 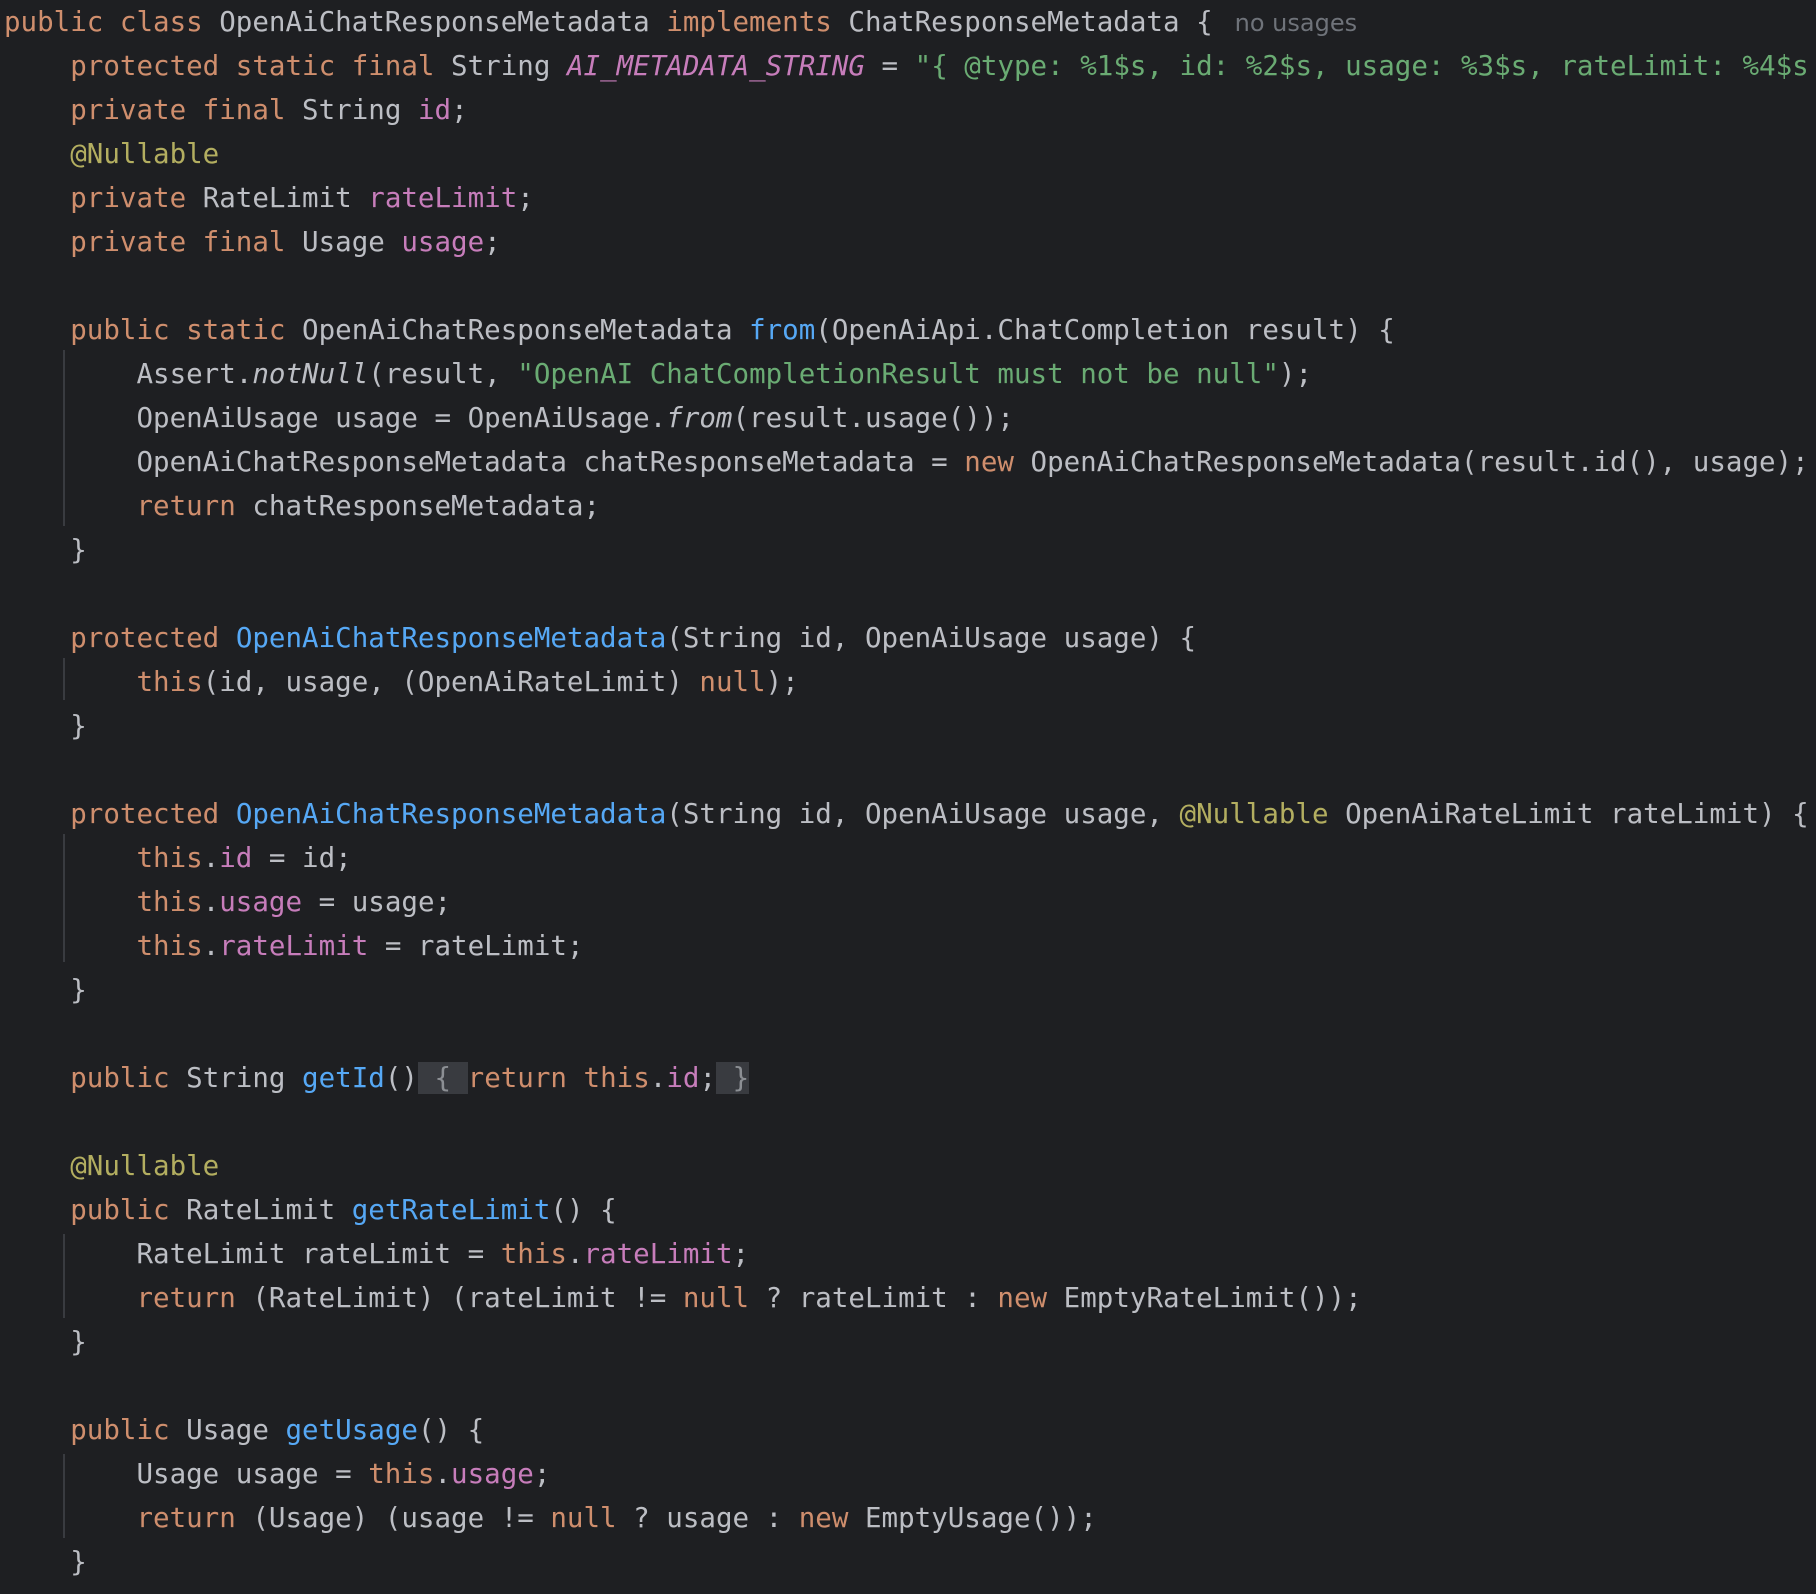 I want to click on code-text: ChatResponseMetadata {, so click(x=1030, y=22).